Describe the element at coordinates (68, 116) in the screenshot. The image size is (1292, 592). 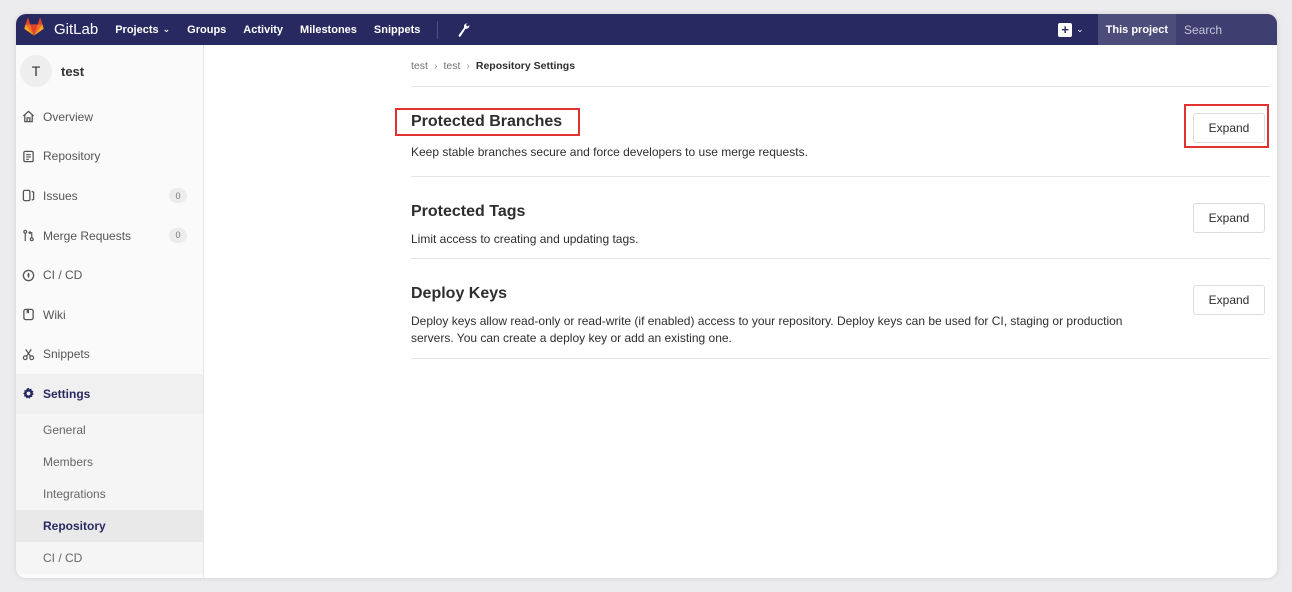
I see `sidebar-item-label: Overview` at that location.